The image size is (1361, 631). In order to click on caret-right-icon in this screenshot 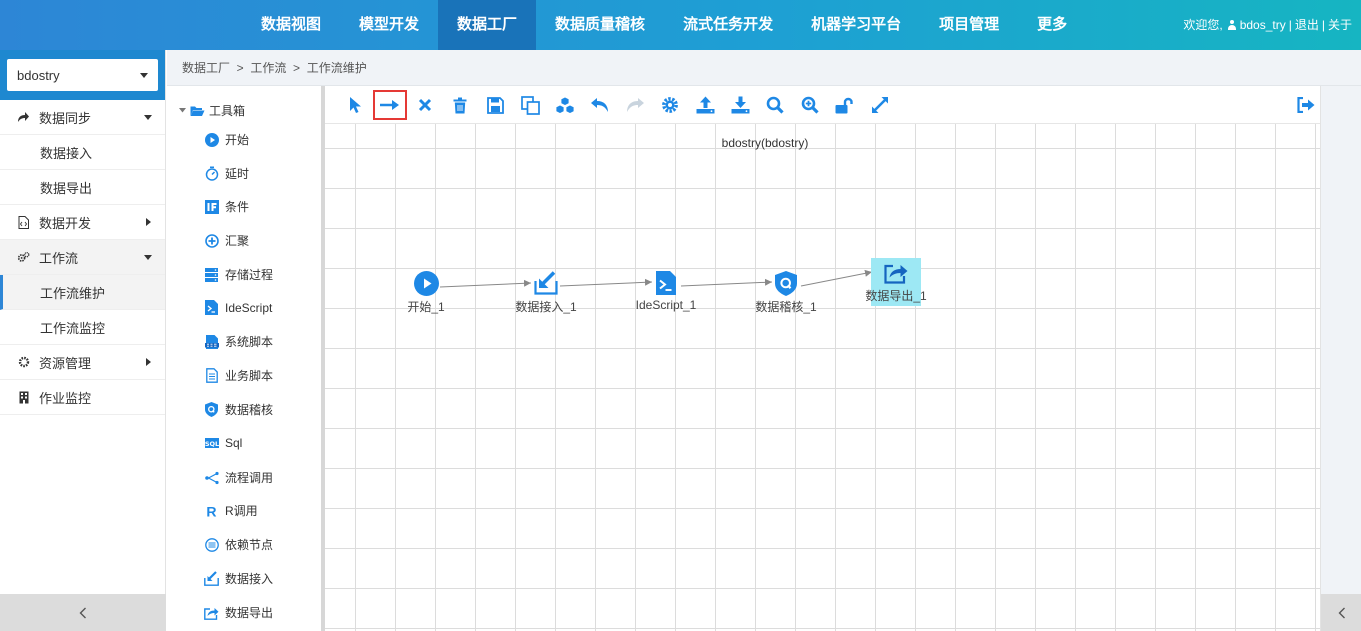, I will do `click(148, 222)`.